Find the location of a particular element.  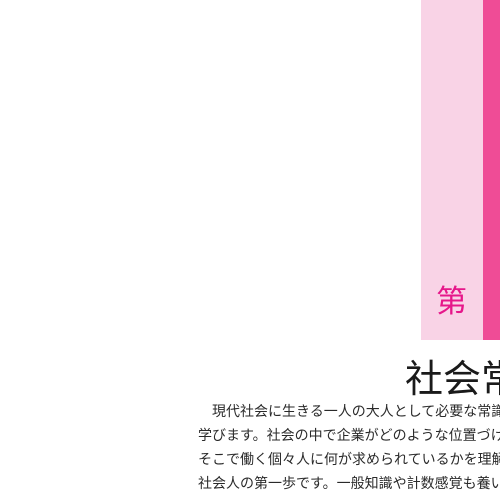

chapter-band-dark is located at coordinates (491, 170).